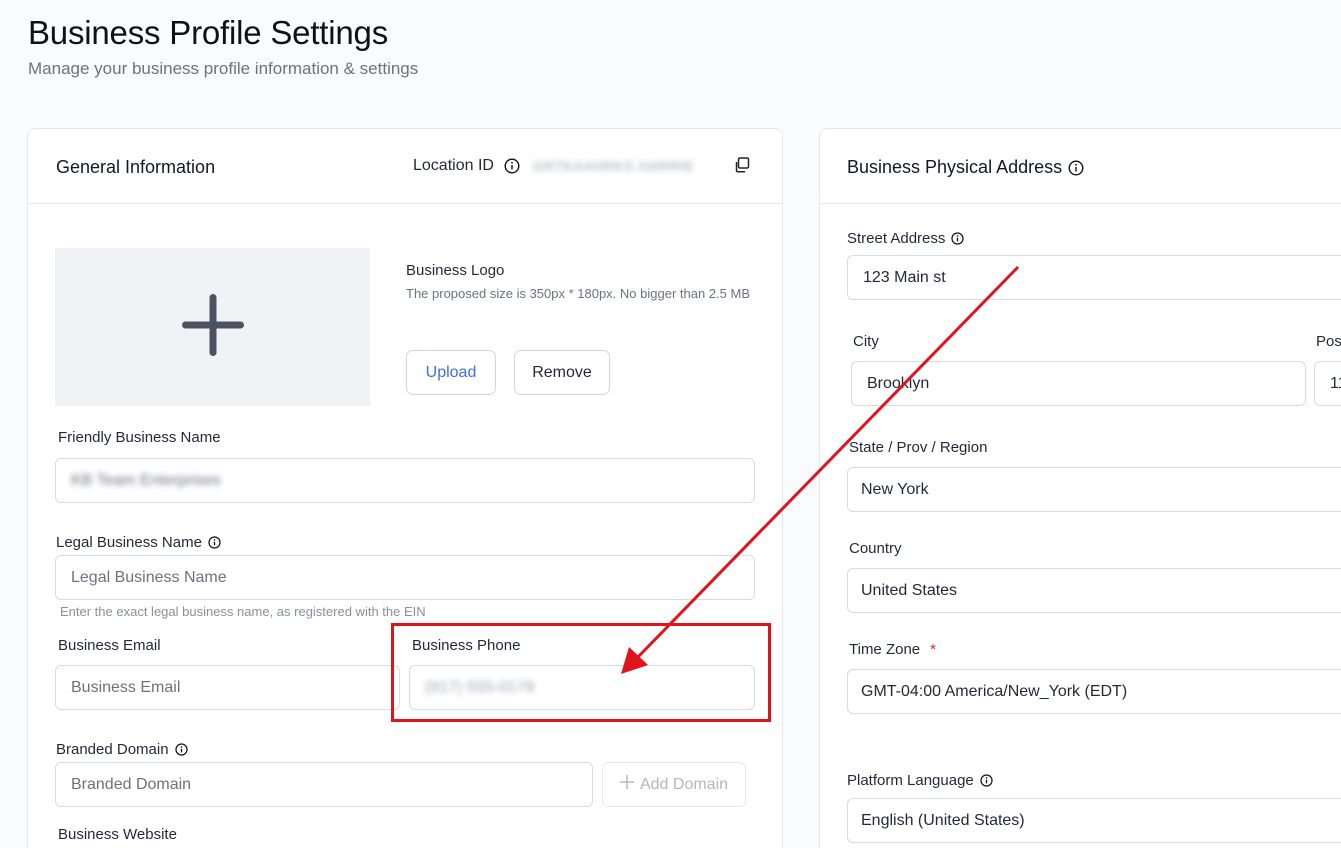 The image size is (1341, 848). I want to click on copy-icon, so click(742, 165).